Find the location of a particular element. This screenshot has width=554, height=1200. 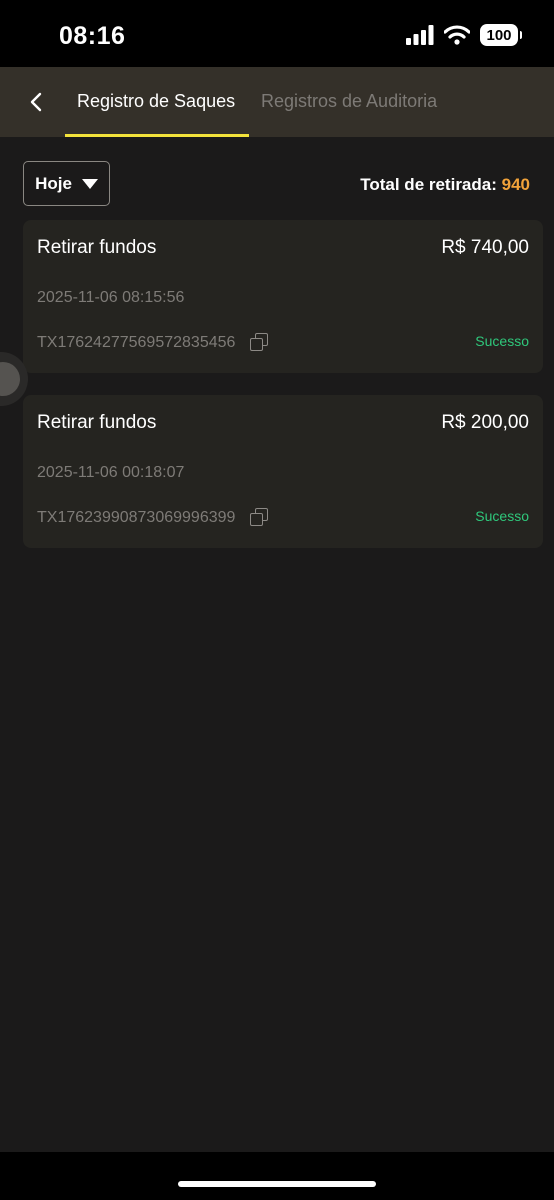

record-tx: TX17624277569572835456 is located at coordinates (154, 343).